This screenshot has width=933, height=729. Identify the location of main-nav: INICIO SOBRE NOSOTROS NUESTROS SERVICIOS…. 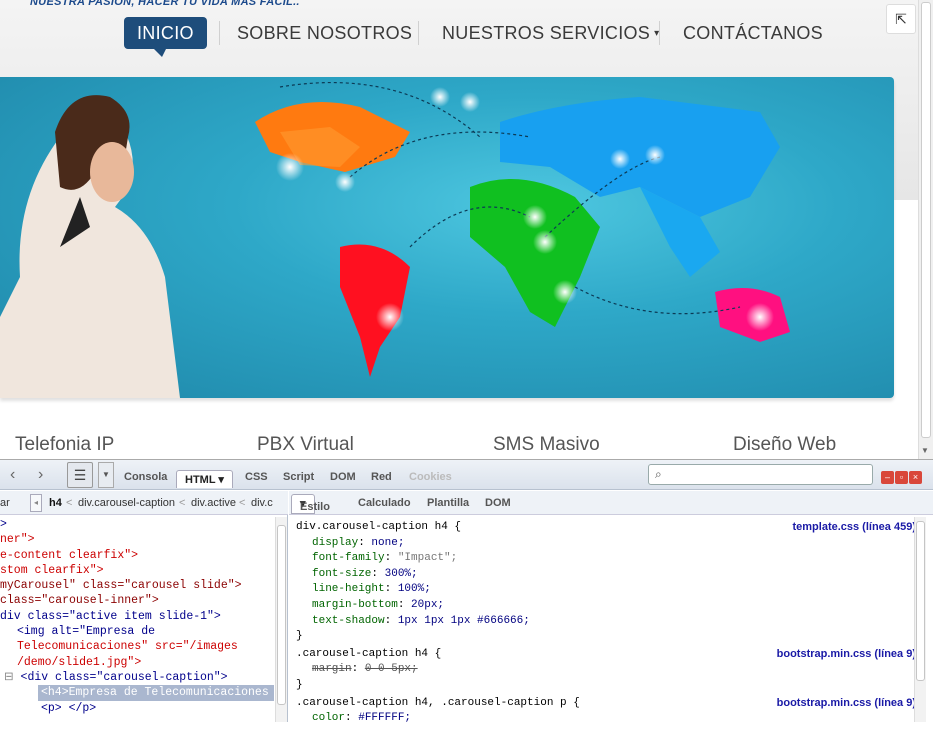
(459, 37).